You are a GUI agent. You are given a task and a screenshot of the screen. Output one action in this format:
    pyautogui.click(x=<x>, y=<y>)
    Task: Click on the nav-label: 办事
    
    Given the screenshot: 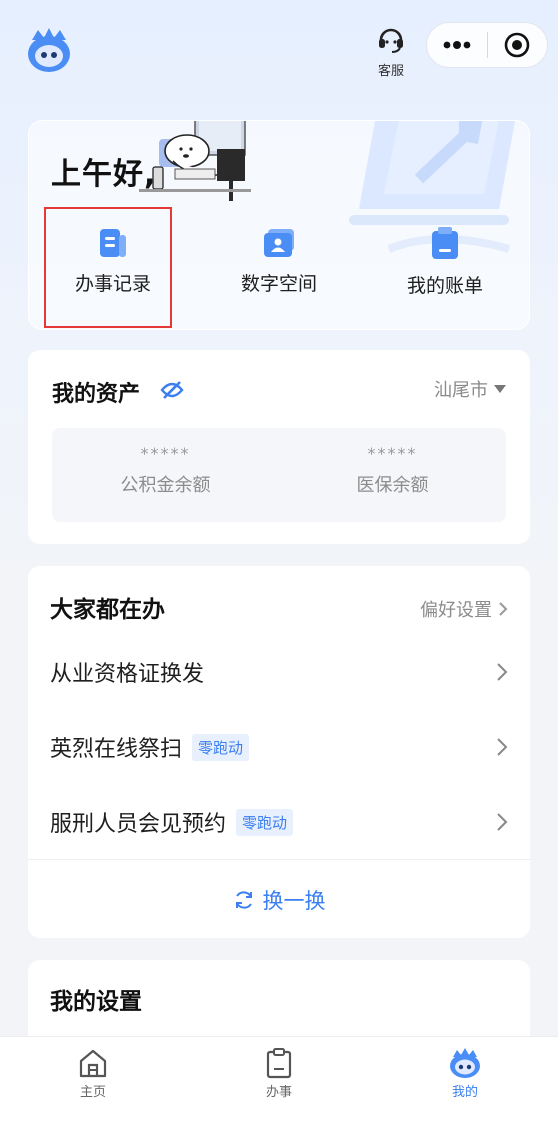 What is the action you would take?
    pyautogui.click(x=278, y=1092)
    